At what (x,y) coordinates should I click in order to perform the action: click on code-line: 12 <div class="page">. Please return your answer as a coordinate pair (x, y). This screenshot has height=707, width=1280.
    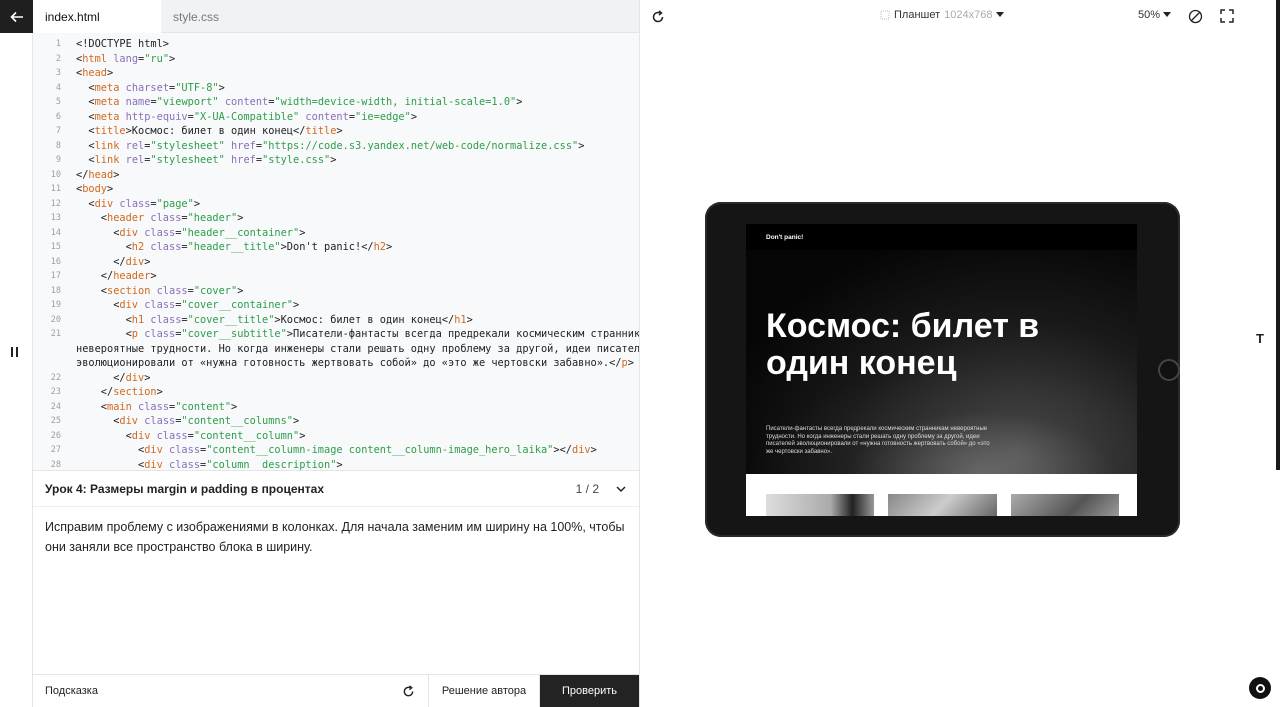
    Looking at the image, I should click on (336, 204).